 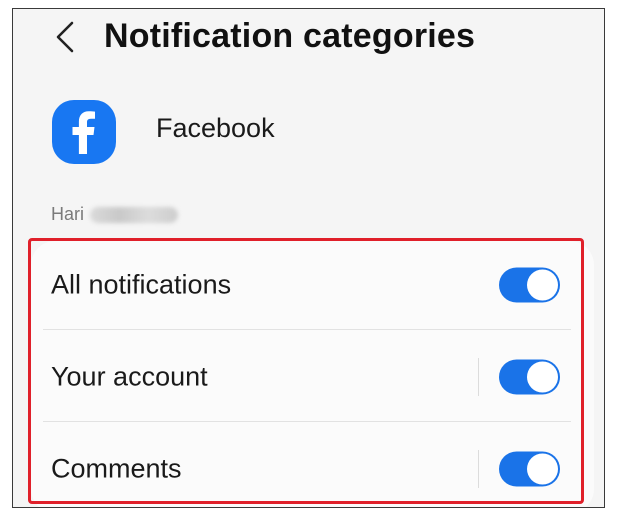 I want to click on category-label: Your account, so click(x=129, y=376).